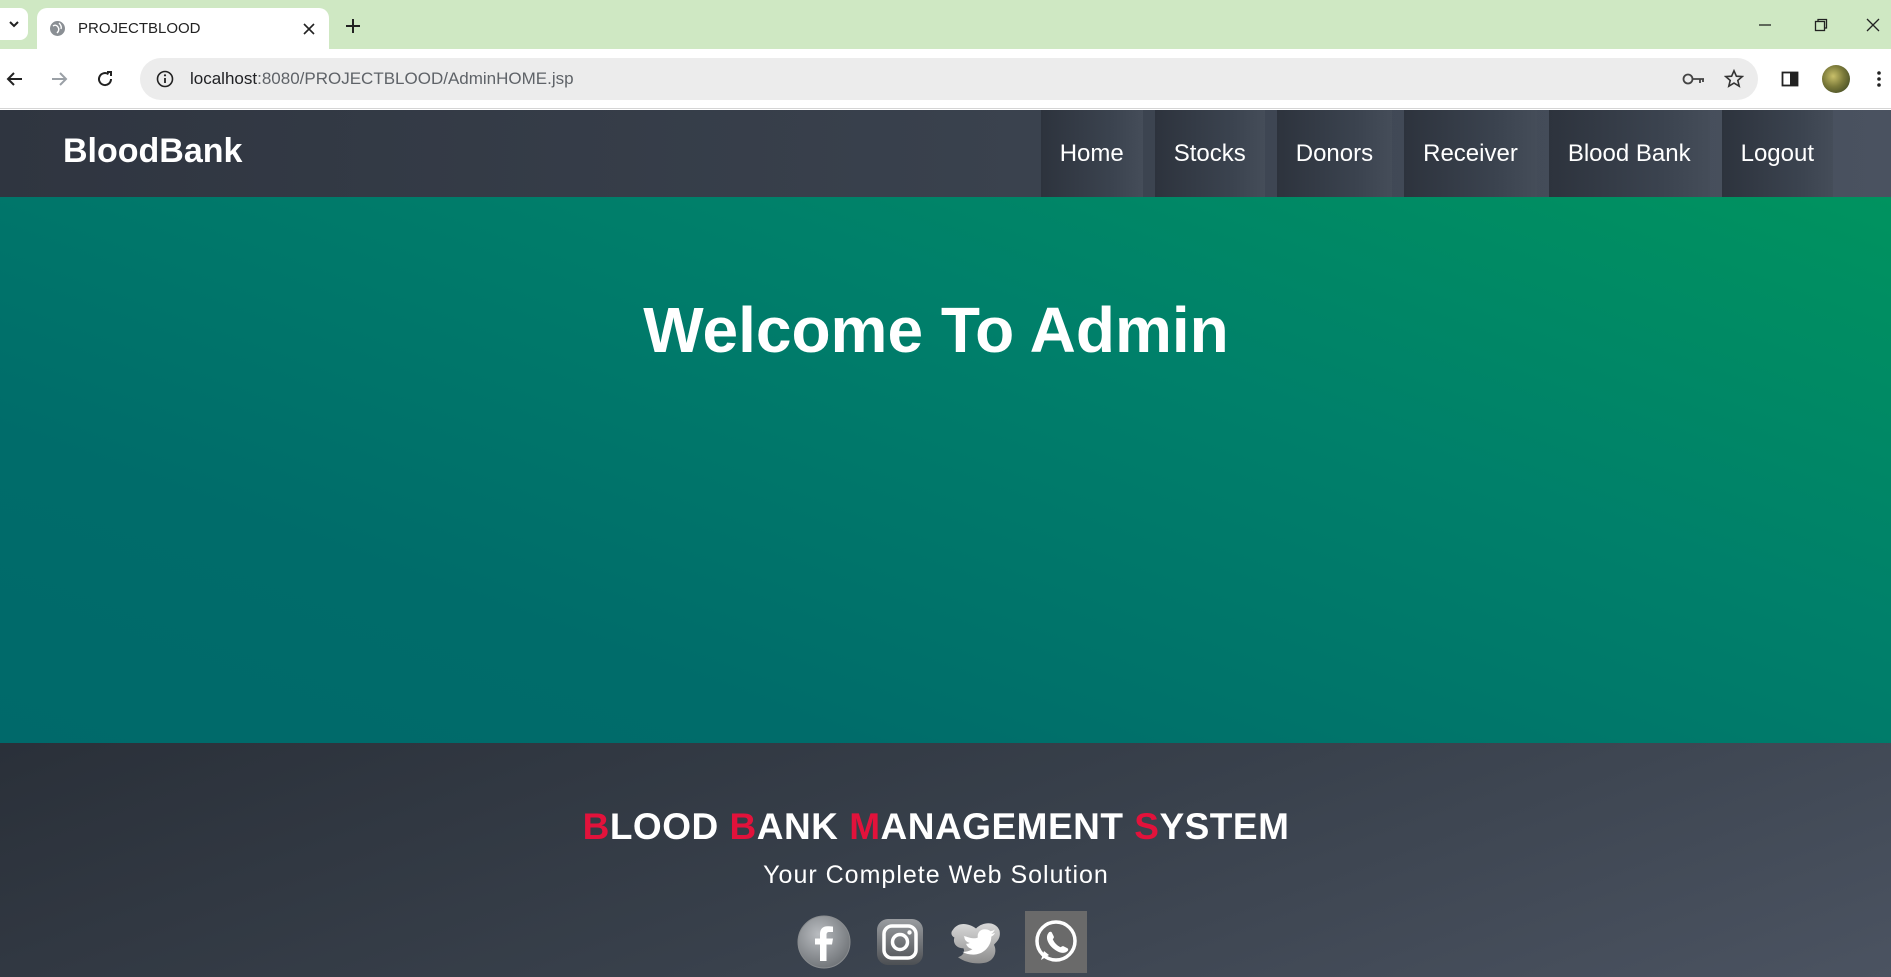 Image resolution: width=1891 pixels, height=977 pixels. I want to click on url-path: :8080/PROJECTBLOOD/AdminHOME.jsp, so click(415, 78).